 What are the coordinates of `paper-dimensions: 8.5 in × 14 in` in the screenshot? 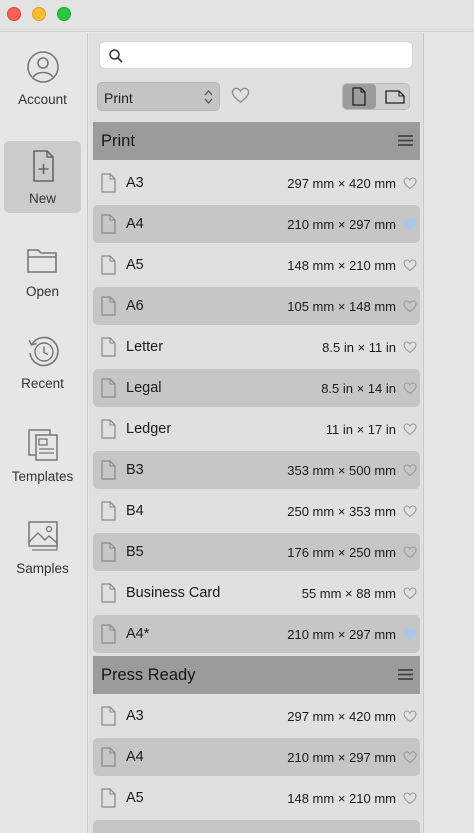 It's located at (358, 388).